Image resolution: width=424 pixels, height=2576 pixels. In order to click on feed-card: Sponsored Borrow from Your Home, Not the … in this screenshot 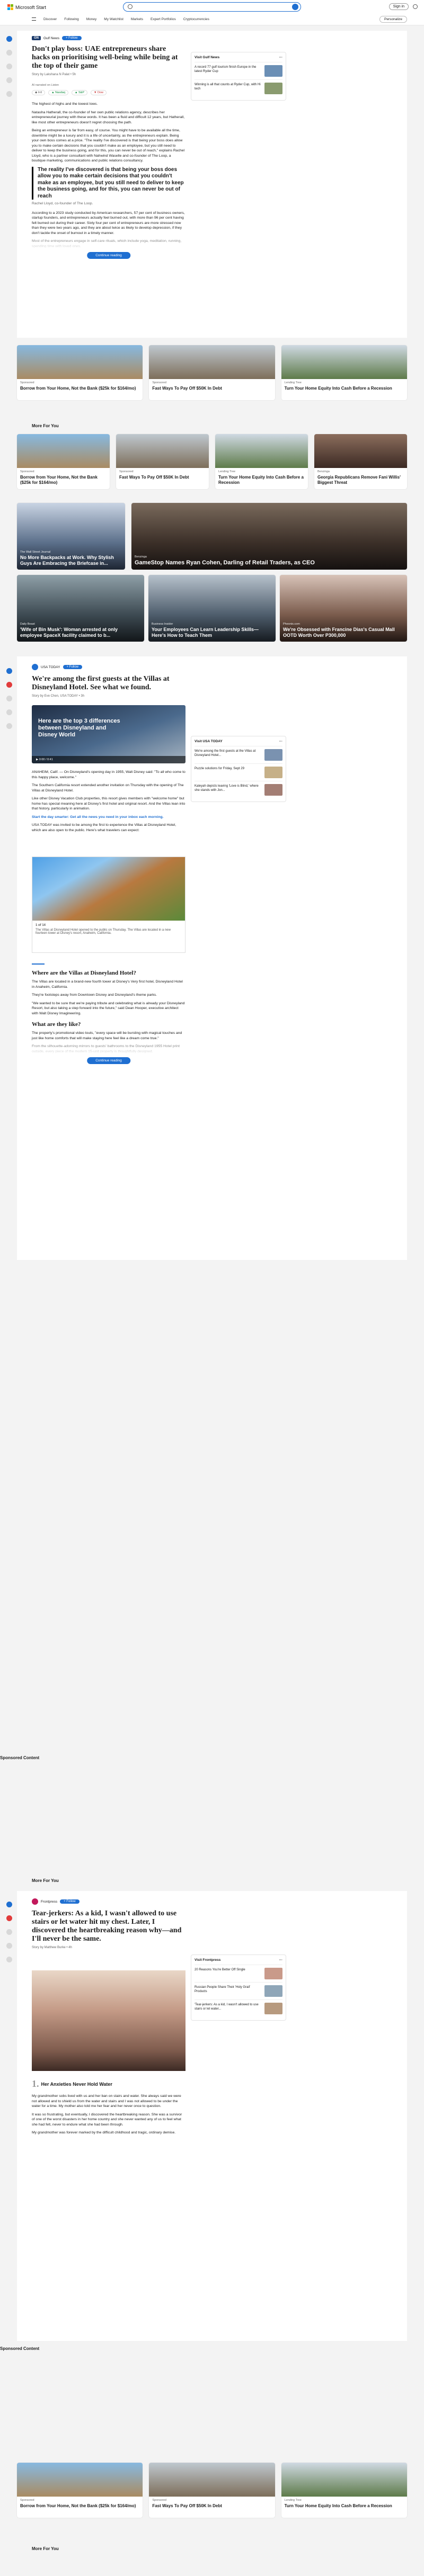, I will do `click(64, 461)`.